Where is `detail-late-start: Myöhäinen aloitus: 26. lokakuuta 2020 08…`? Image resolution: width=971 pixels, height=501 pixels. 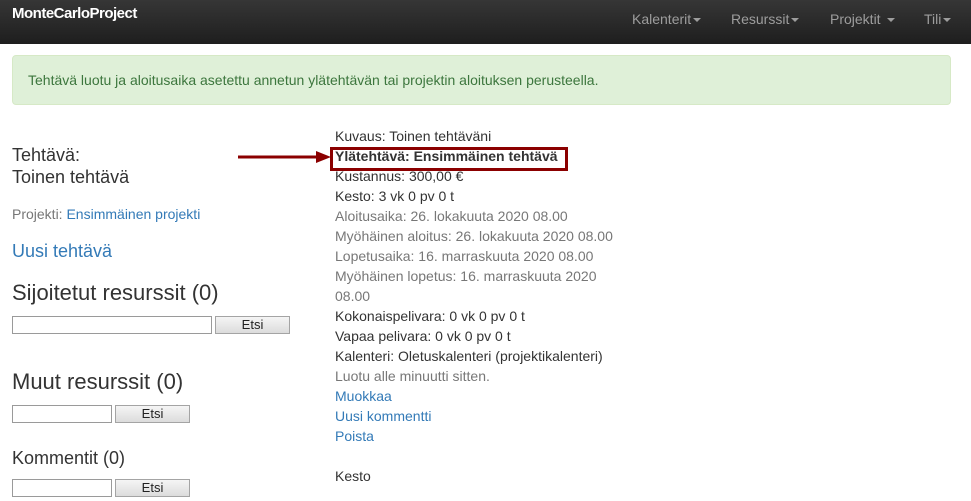
detail-late-start: Myöhäinen aloitus: 26. lokakuuta 2020 08… is located at coordinates (474, 236).